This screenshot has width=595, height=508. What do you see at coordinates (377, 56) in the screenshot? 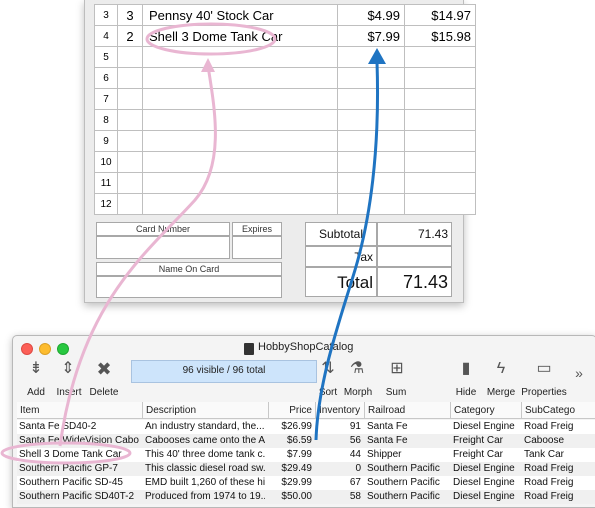
I see `blue-arrowhead` at bounding box center [377, 56].